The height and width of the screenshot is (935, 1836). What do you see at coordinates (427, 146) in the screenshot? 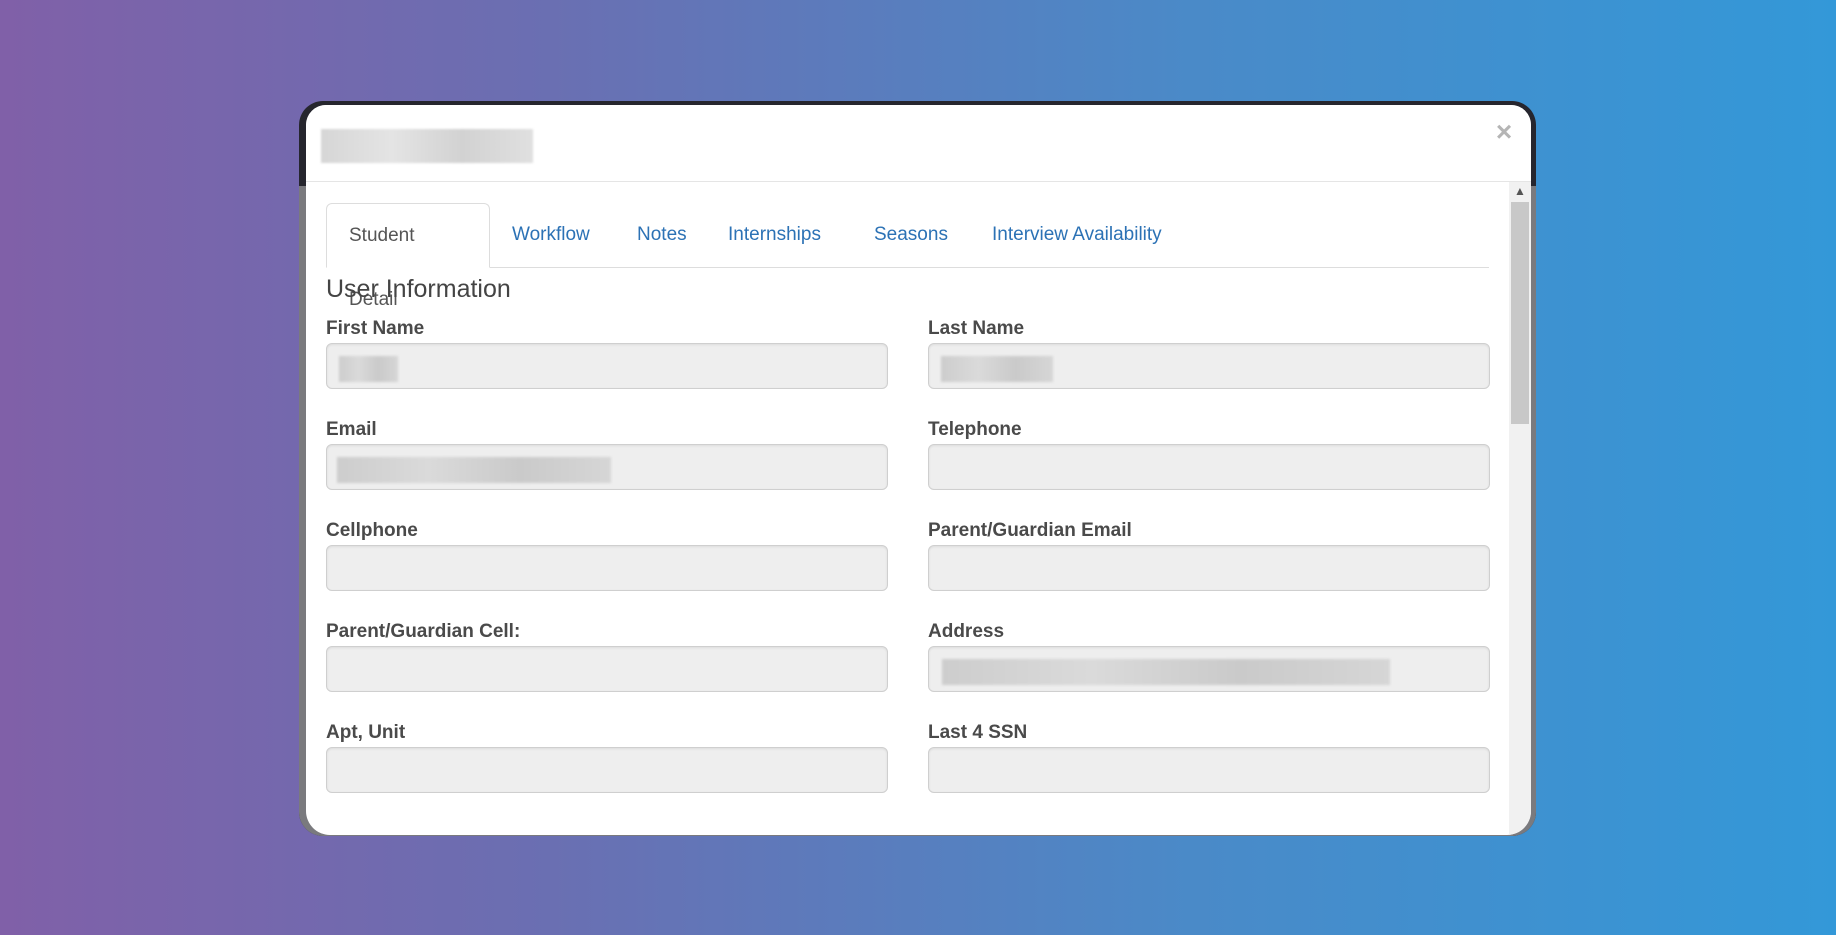
I see `modal-title-redacted` at bounding box center [427, 146].